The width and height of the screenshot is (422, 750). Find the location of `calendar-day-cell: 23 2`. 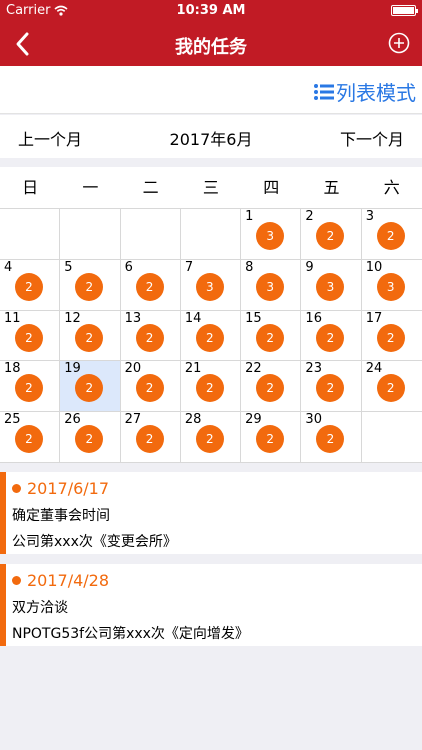

calendar-day-cell: 23 2 is located at coordinates (331, 387).